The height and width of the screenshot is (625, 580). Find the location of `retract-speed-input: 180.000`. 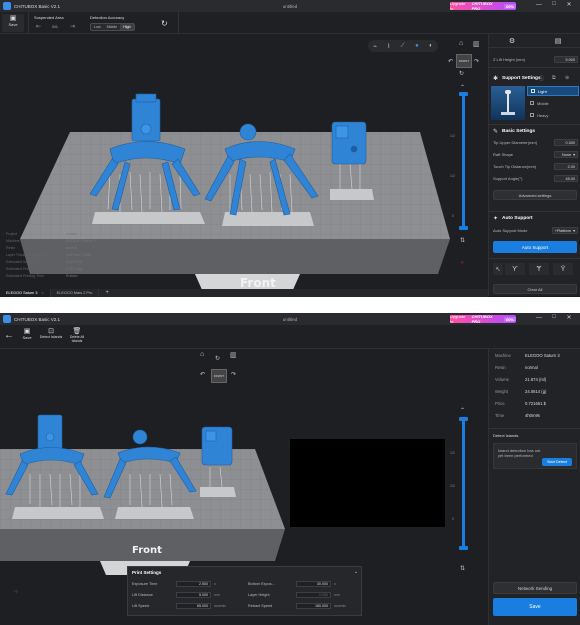

retract-speed-input: 180.000 is located at coordinates (313, 606).